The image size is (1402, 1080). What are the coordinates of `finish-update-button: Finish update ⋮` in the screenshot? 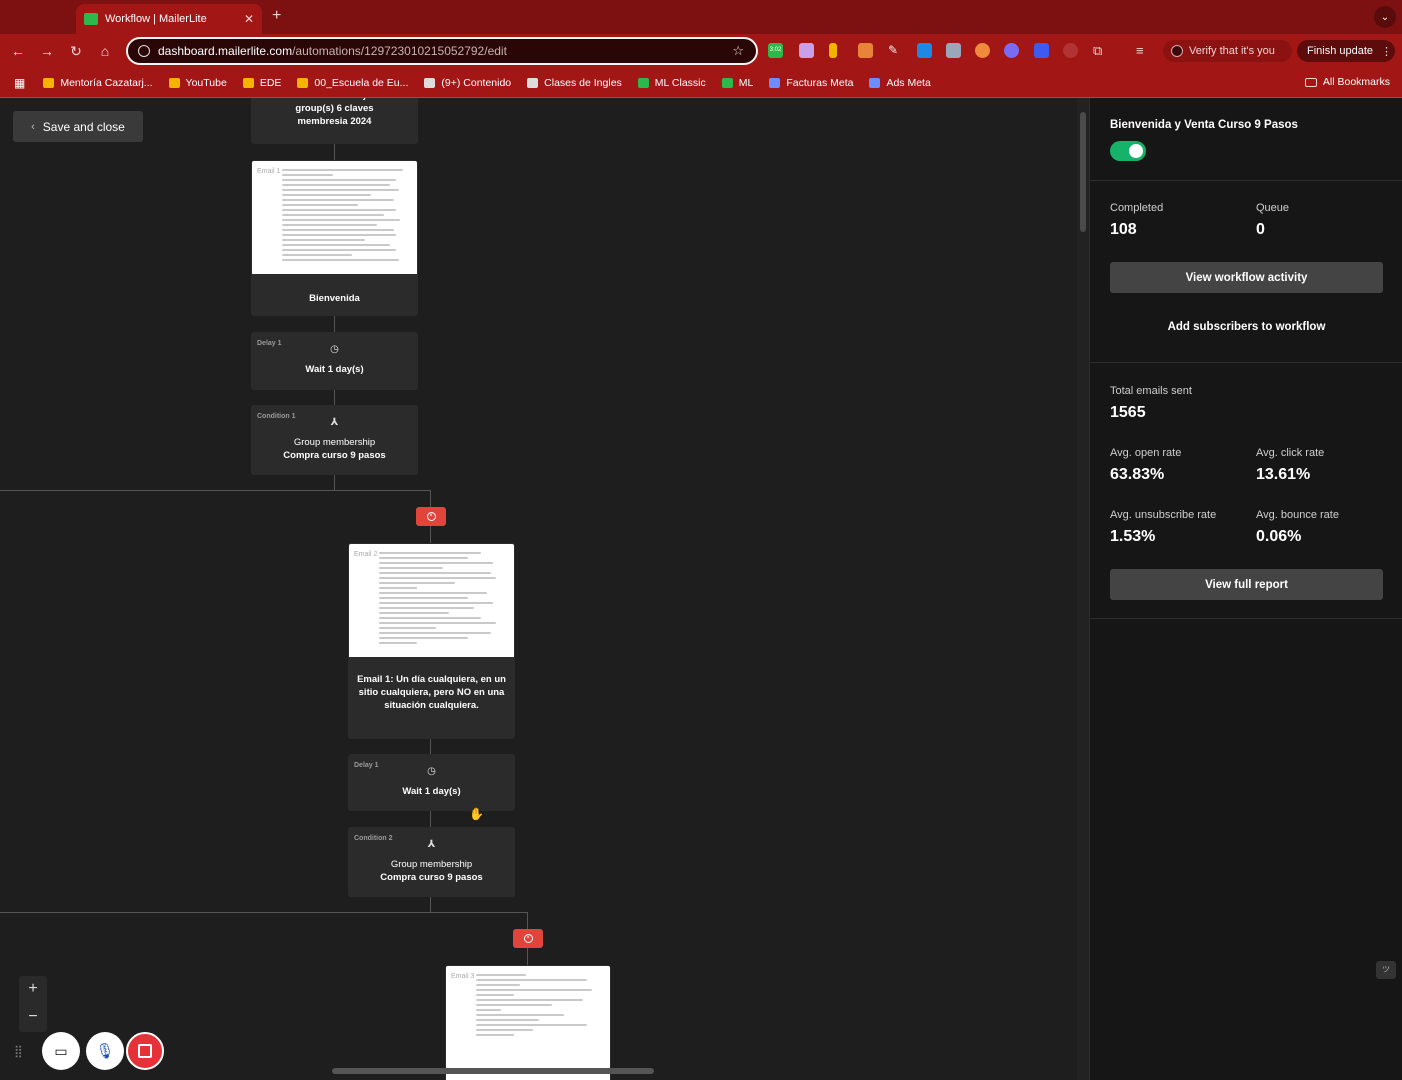 It's located at (1346, 51).